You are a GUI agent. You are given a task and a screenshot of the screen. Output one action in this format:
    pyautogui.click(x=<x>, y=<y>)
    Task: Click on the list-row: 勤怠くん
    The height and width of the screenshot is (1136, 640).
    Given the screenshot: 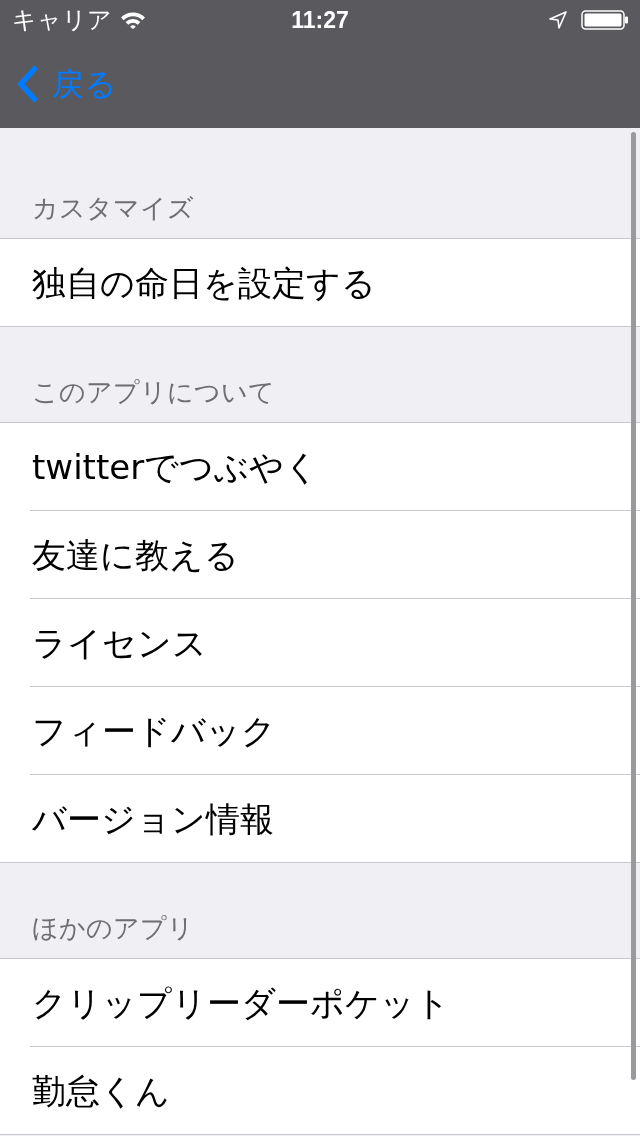 What is the action you would take?
    pyautogui.click(x=320, y=1090)
    